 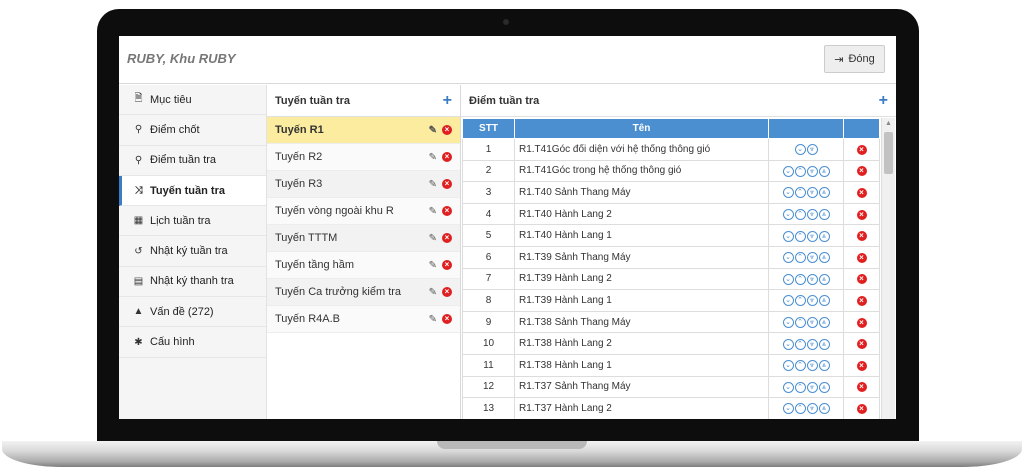 I want to click on table-row: 13 R1.T37 Hành Lang 2 ⌄ ⌃ ⩔ ⩓ ×, so click(x=671, y=408).